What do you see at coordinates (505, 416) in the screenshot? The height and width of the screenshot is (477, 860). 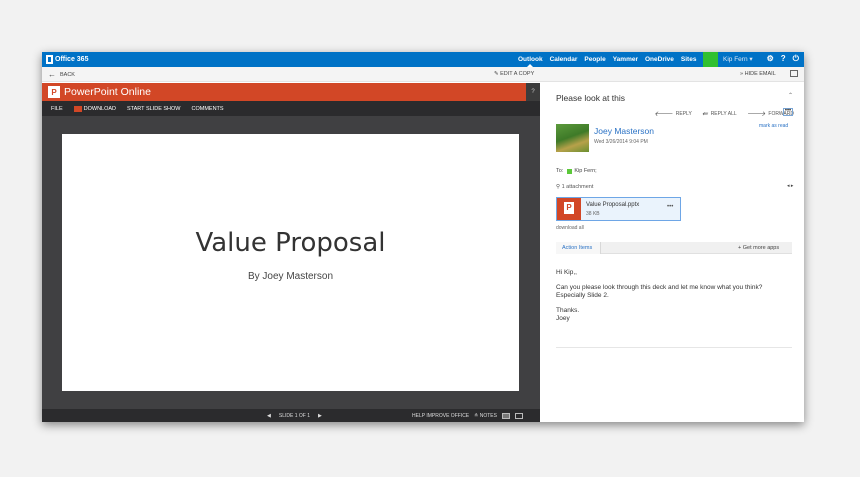 I see `normal-view-icon` at bounding box center [505, 416].